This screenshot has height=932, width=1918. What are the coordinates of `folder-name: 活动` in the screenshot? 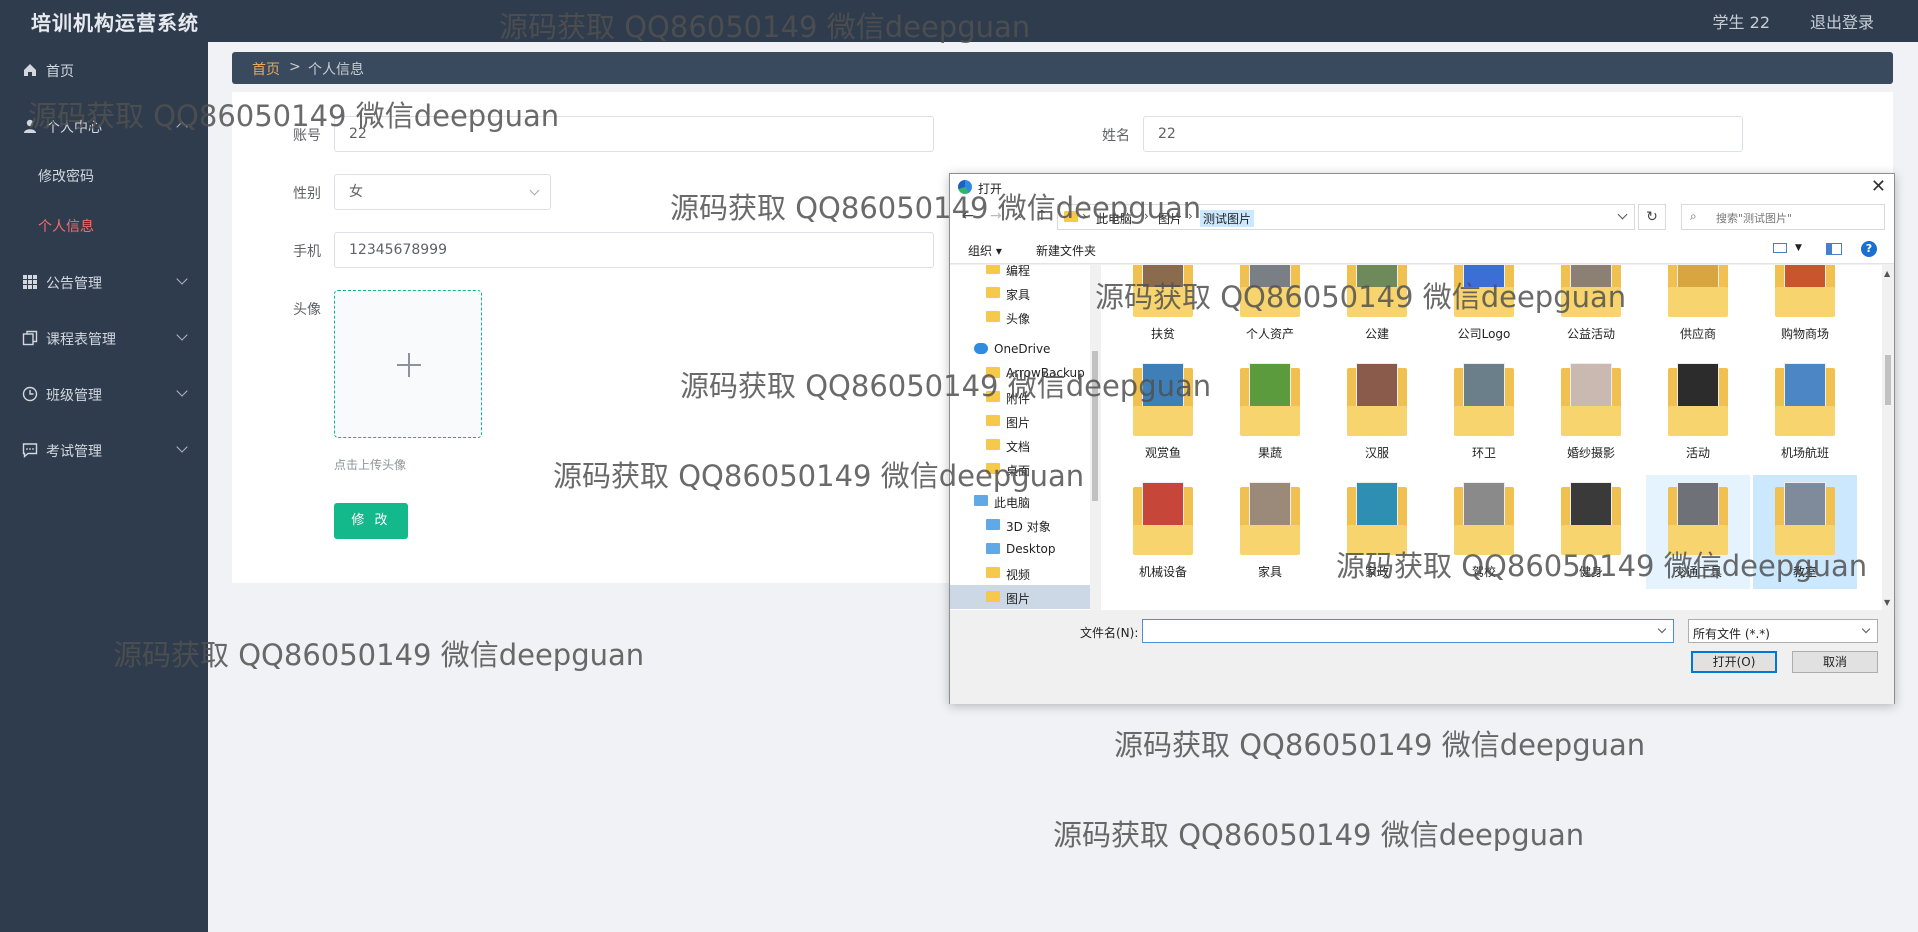 It's located at (1697, 453).